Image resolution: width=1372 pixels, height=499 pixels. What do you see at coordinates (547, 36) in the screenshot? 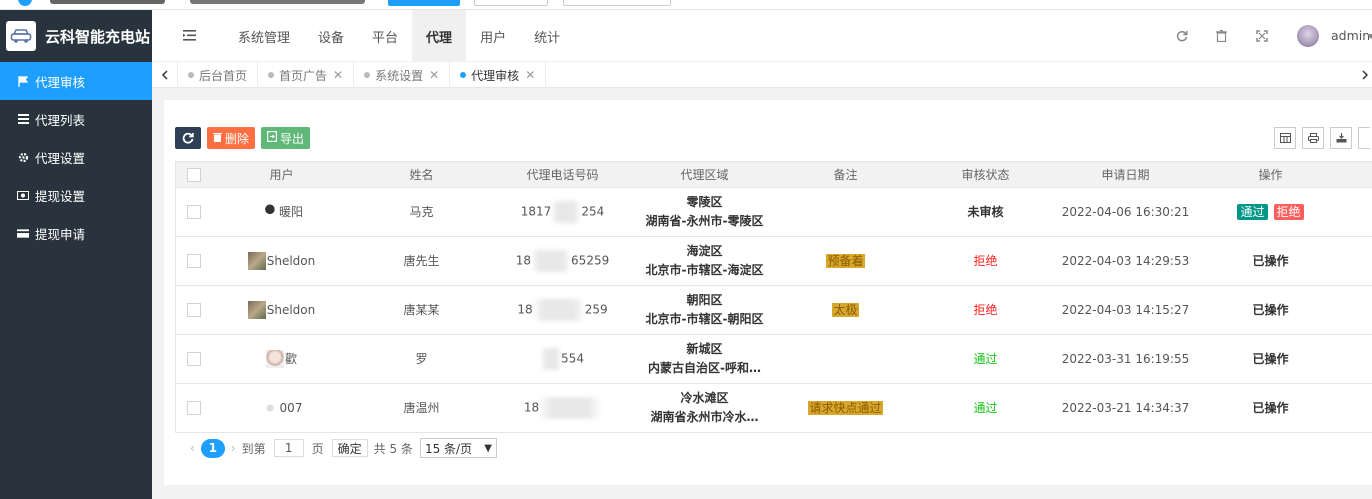
I see `nav-stats: 统计` at bounding box center [547, 36].